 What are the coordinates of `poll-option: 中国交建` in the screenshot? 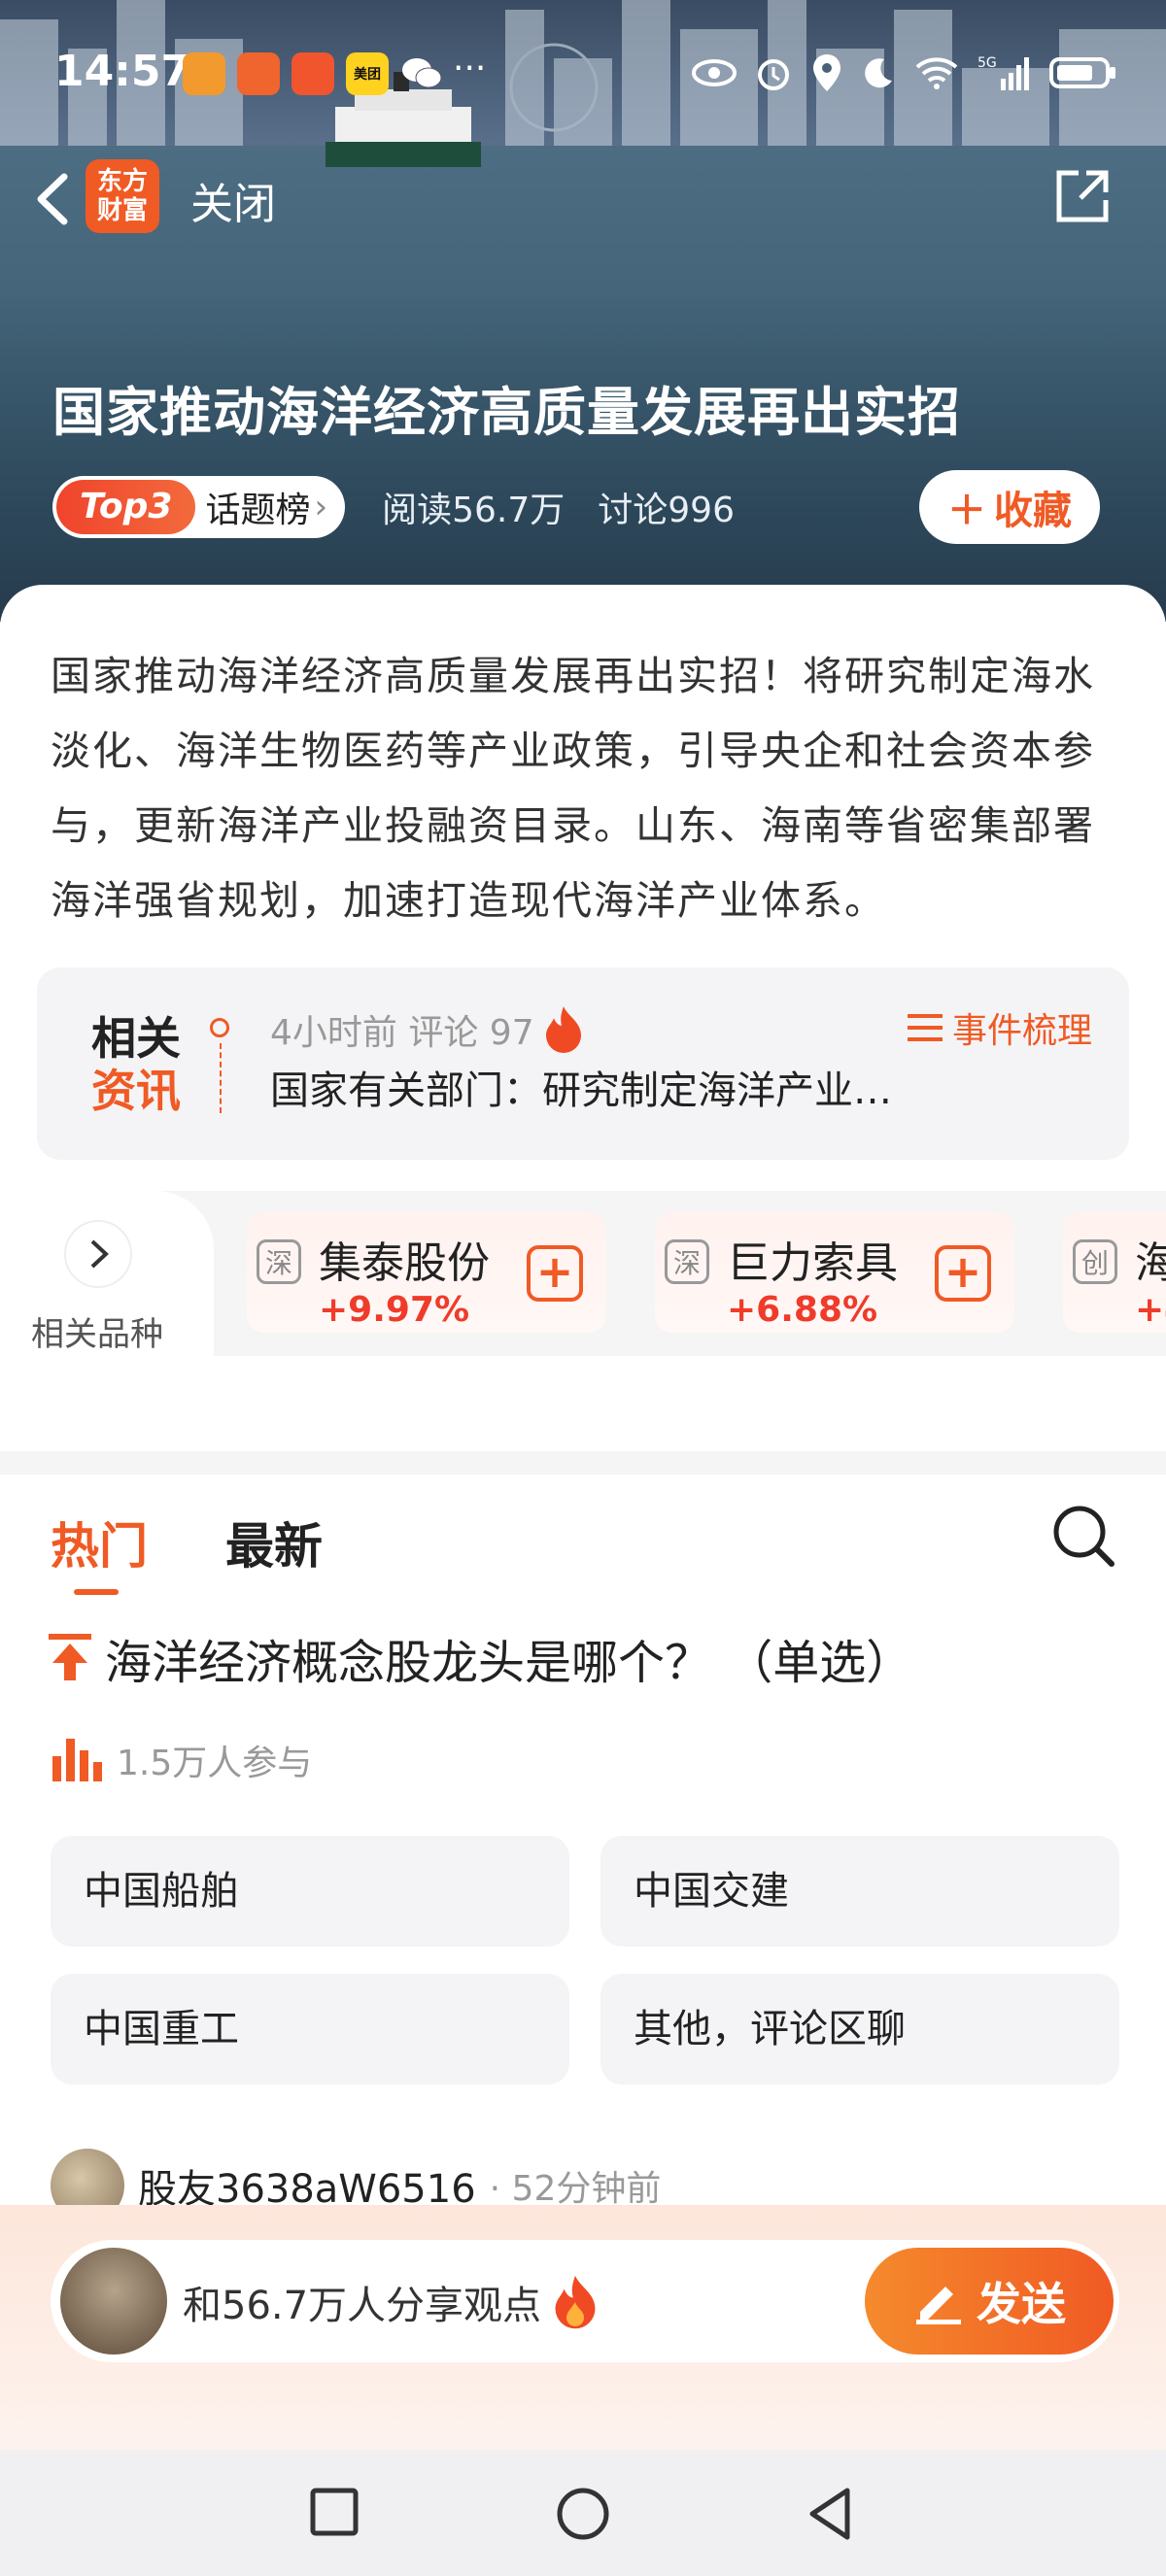 It's located at (859, 1891).